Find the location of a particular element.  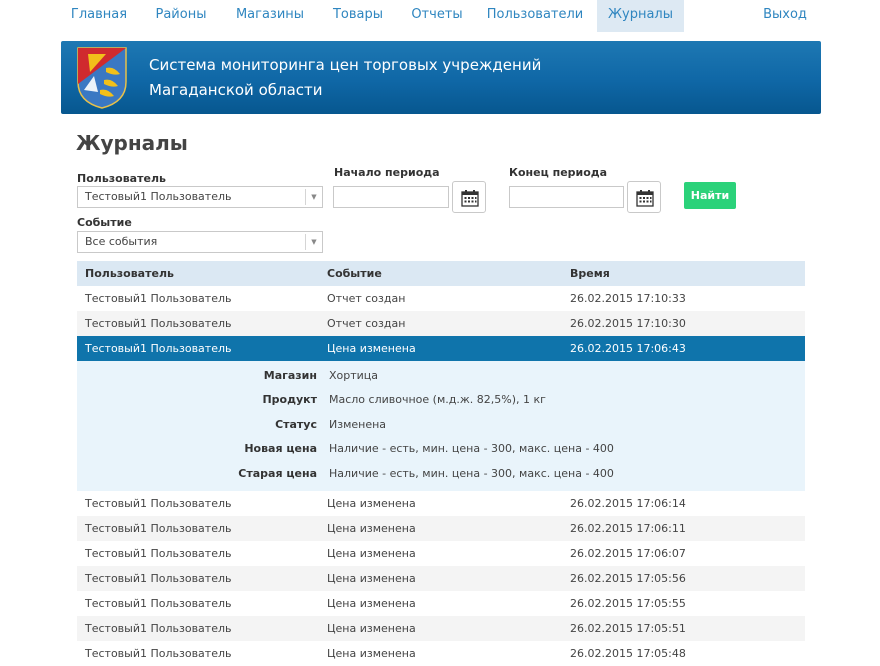

detail-value: Масло сливочное (м.д.ж. 82,5%), 1 кг is located at coordinates (437, 399).